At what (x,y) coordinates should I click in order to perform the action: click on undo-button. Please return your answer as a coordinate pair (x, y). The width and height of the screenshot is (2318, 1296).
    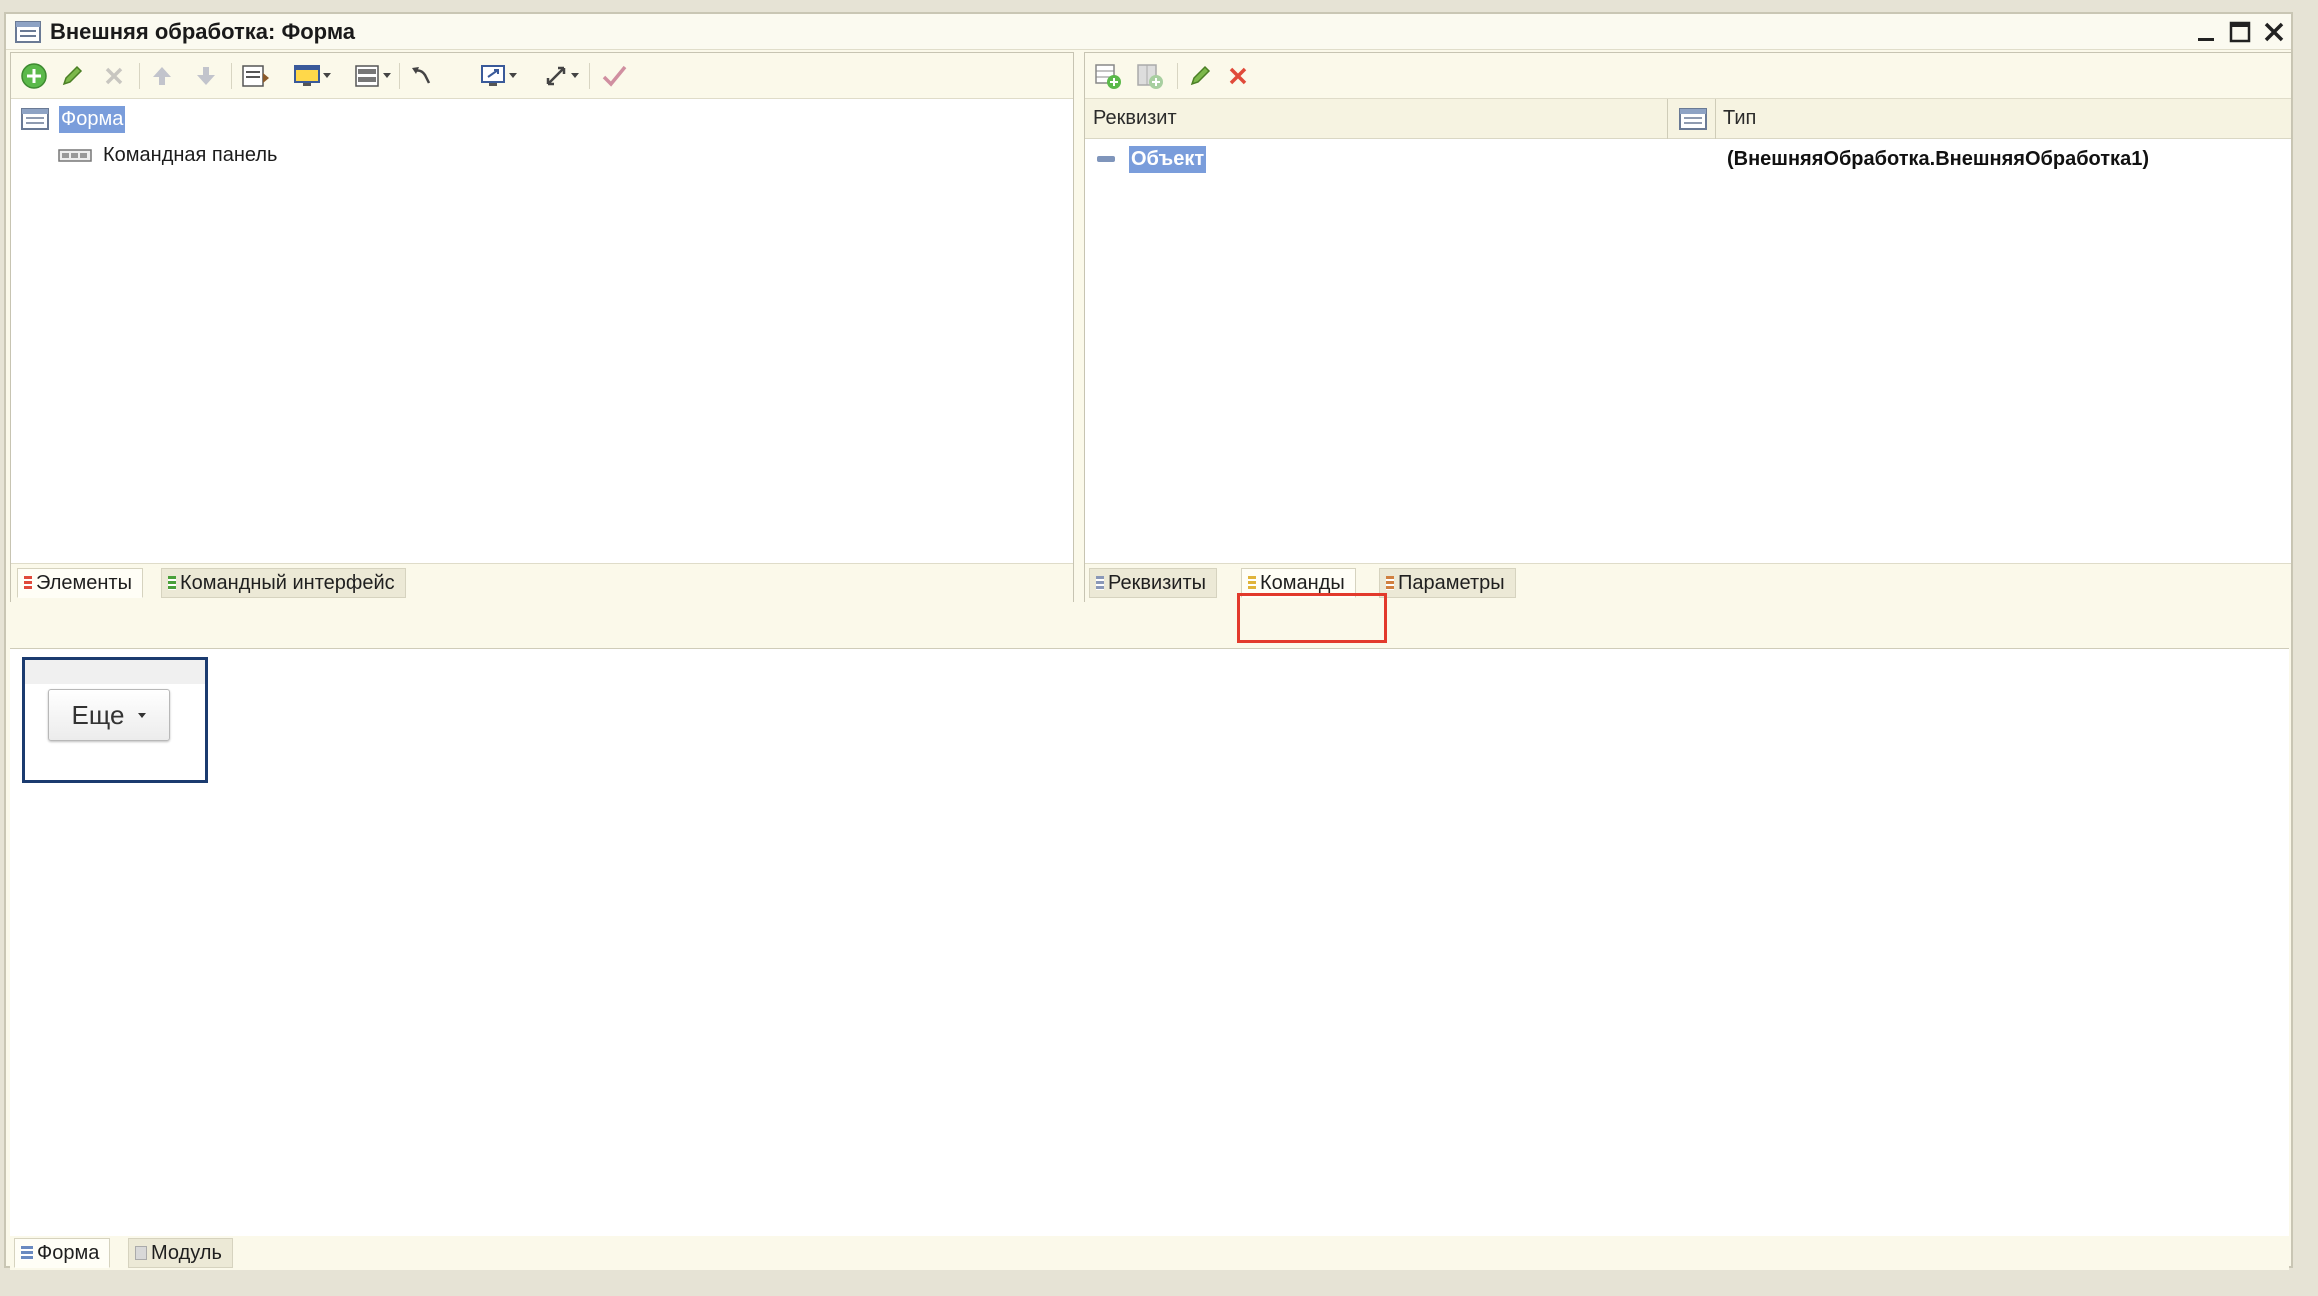
    Looking at the image, I should click on (422, 76).